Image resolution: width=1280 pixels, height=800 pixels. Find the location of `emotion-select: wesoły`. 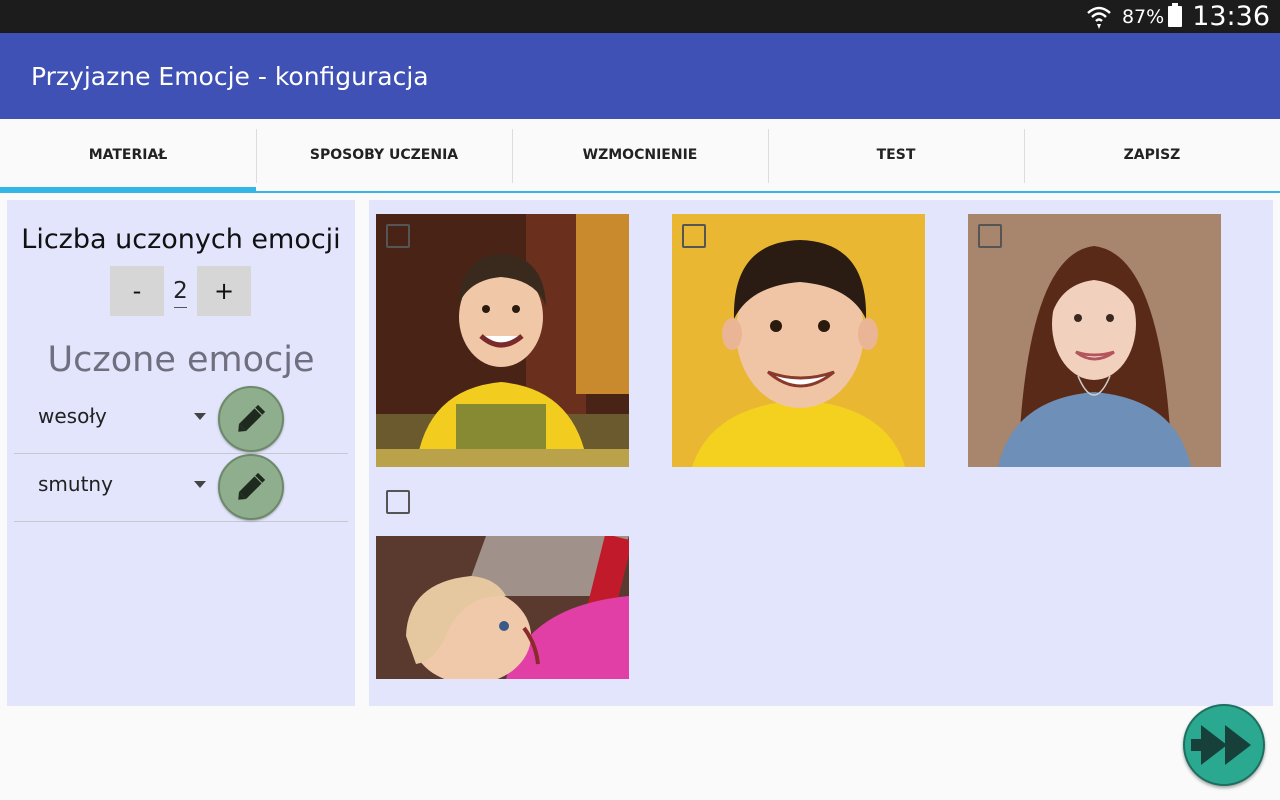

emotion-select: wesoły is located at coordinates (122, 416).